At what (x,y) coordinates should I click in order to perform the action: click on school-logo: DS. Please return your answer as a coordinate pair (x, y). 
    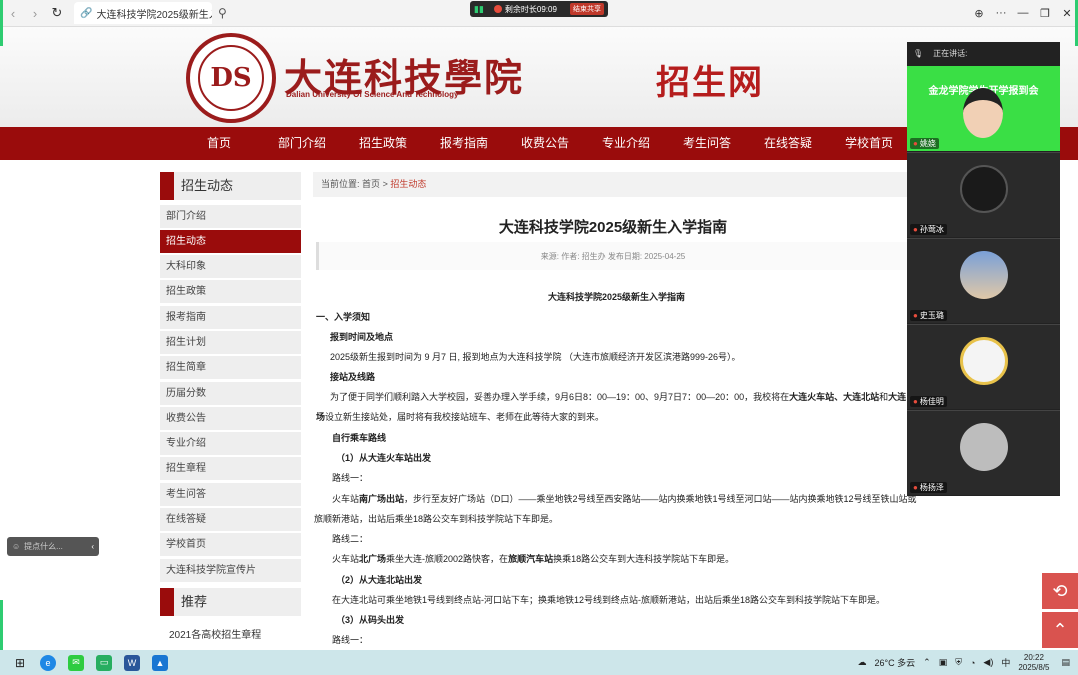
    Looking at the image, I should click on (231, 78).